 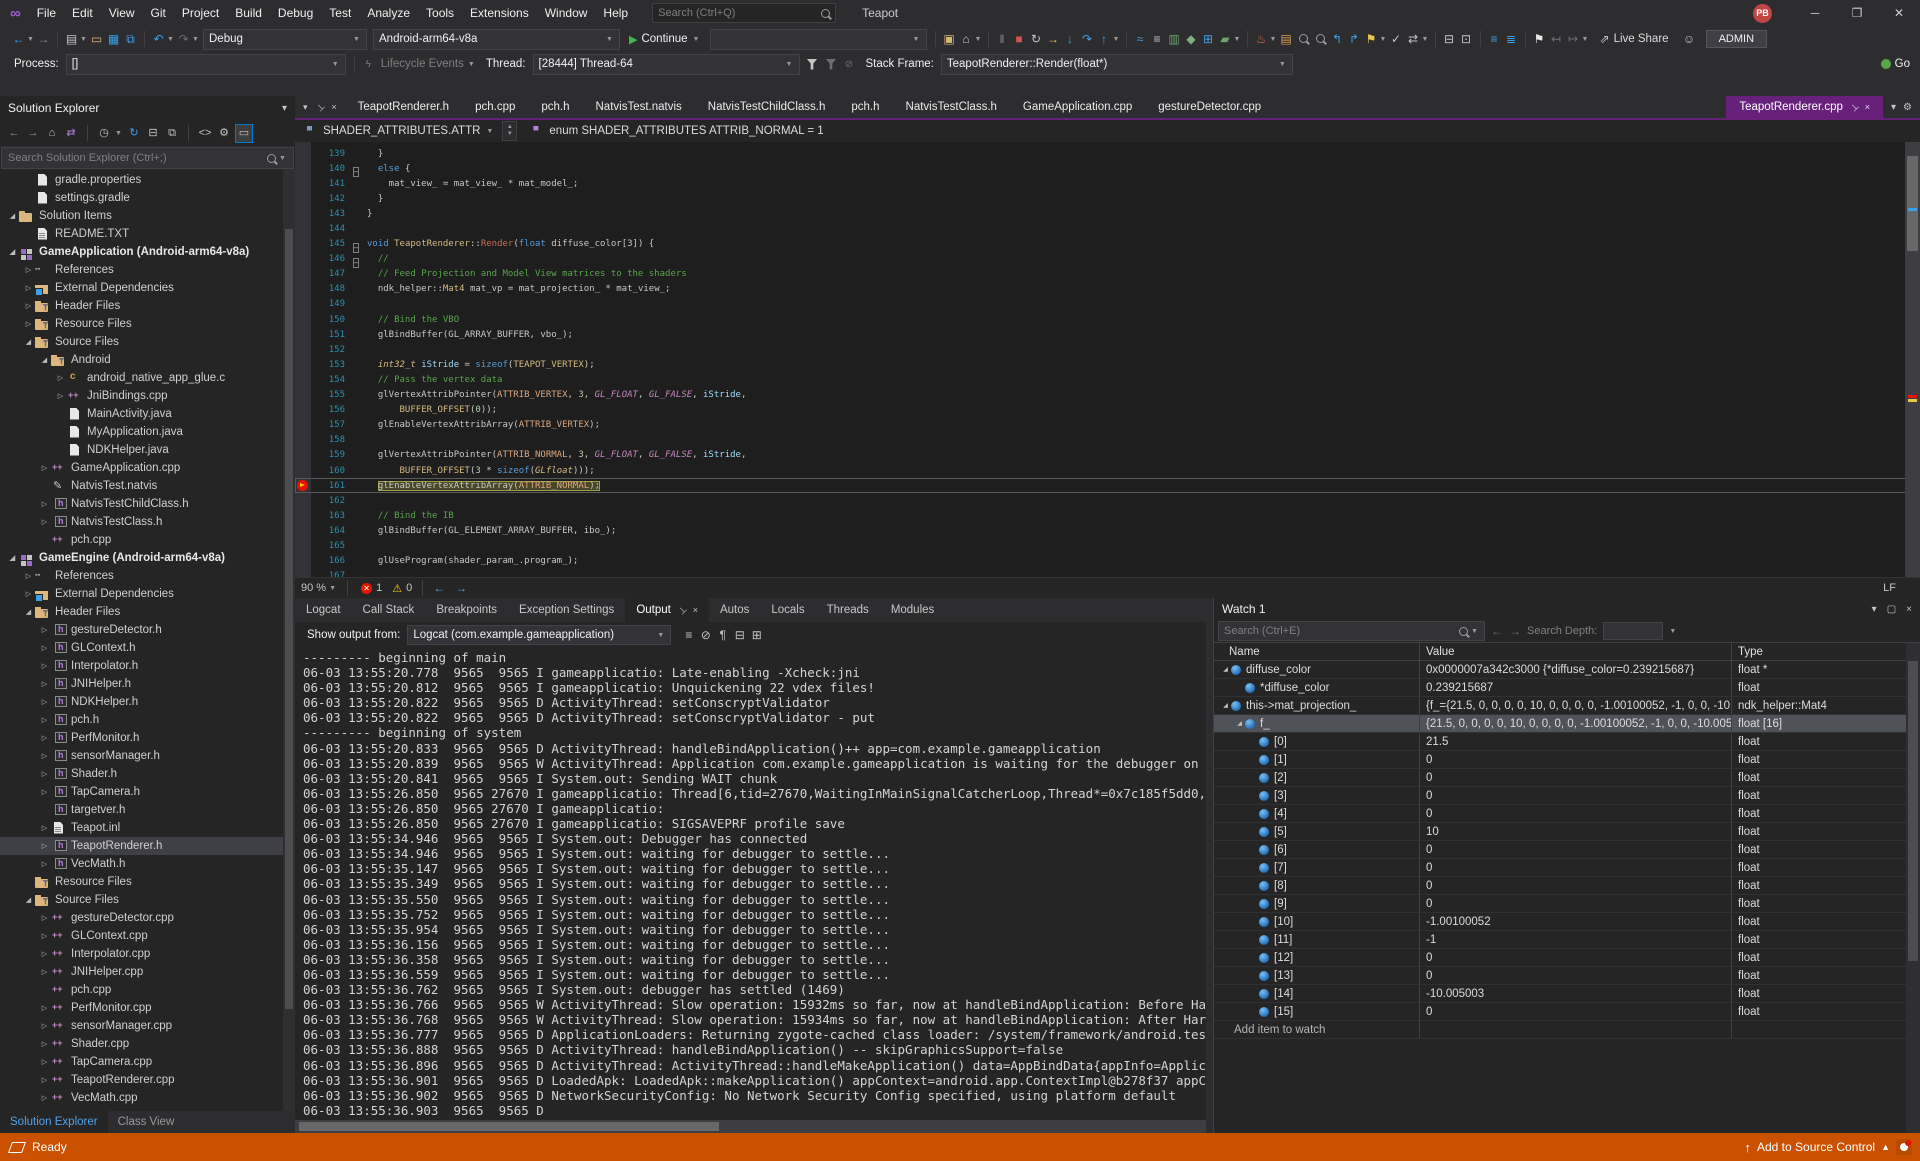 I want to click on search-next-icon: →, so click(x=1515, y=631).